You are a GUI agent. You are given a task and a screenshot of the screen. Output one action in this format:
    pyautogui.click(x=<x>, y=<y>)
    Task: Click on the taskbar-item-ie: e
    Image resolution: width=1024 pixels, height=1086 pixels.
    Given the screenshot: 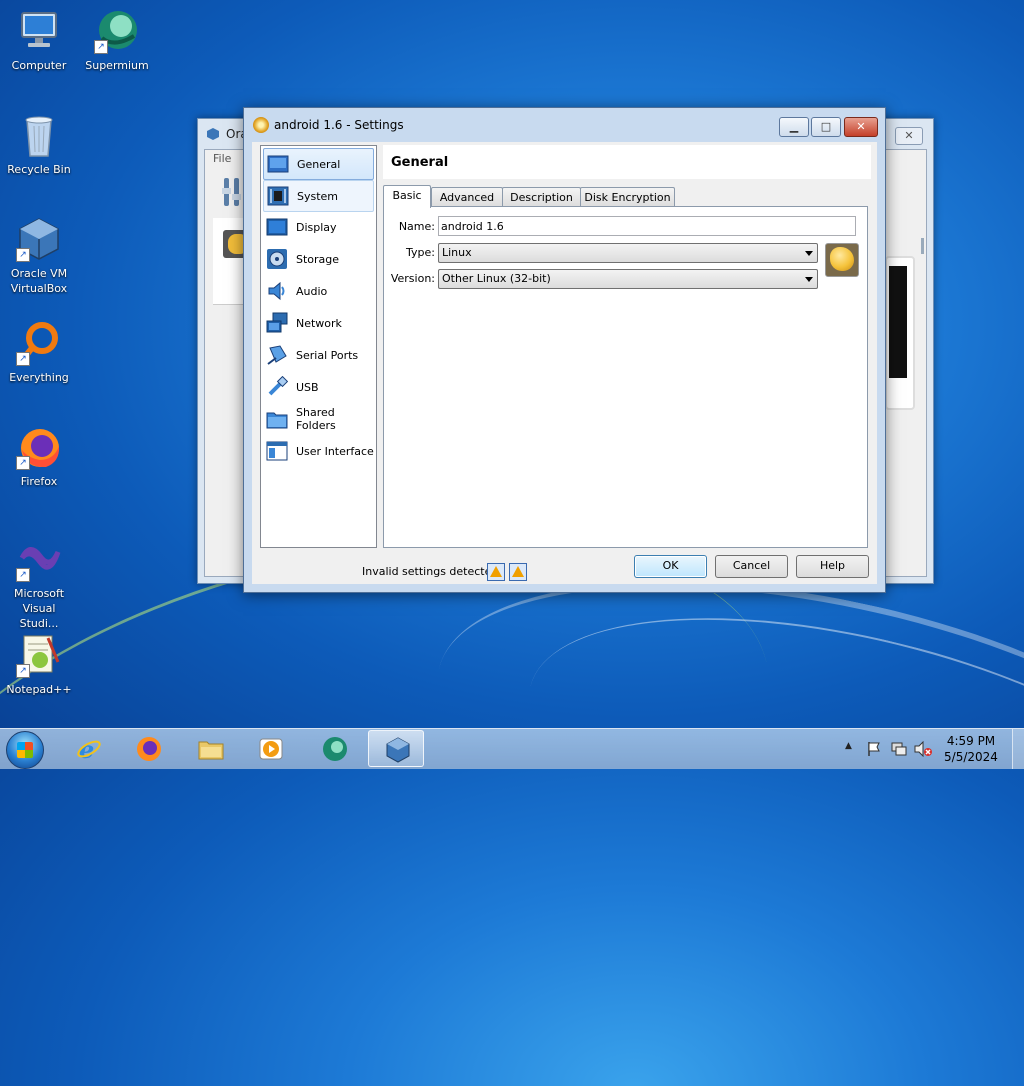 What is the action you would take?
    pyautogui.click(x=88, y=748)
    